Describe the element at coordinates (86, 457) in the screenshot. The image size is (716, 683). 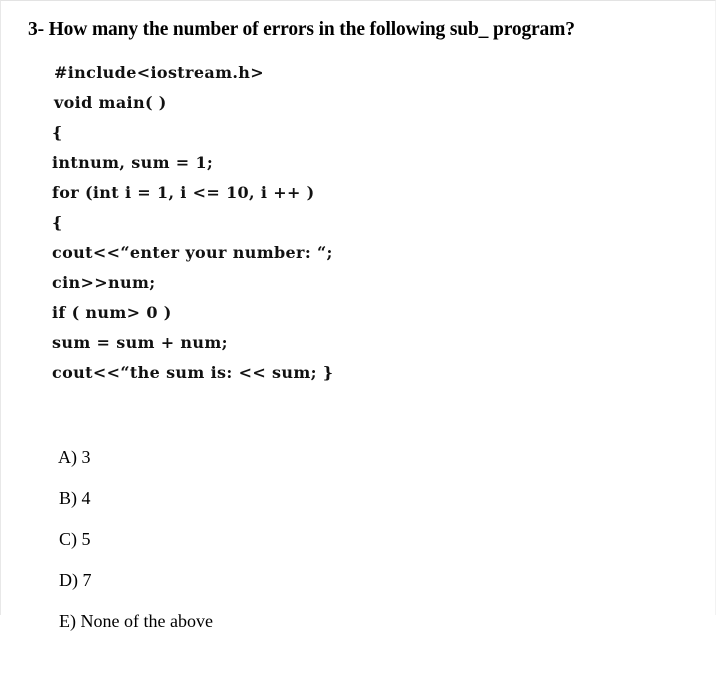
I see `option-text: 3` at that location.